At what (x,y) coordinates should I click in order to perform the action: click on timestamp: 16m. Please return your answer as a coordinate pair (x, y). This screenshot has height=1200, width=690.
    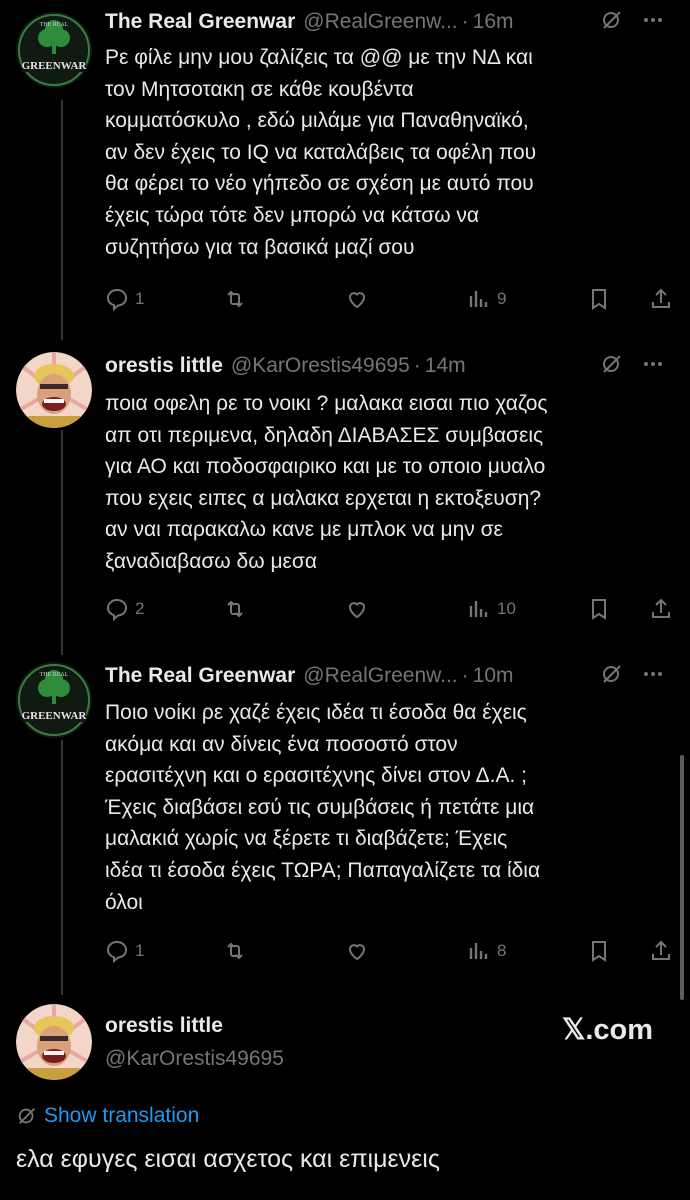
    Looking at the image, I should click on (493, 22).